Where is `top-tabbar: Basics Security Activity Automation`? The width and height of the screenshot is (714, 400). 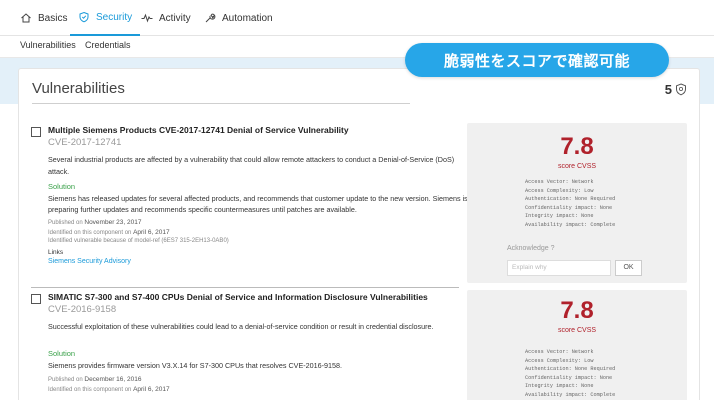
top-tabbar: Basics Security Activity Automation is located at coordinates (357, 18).